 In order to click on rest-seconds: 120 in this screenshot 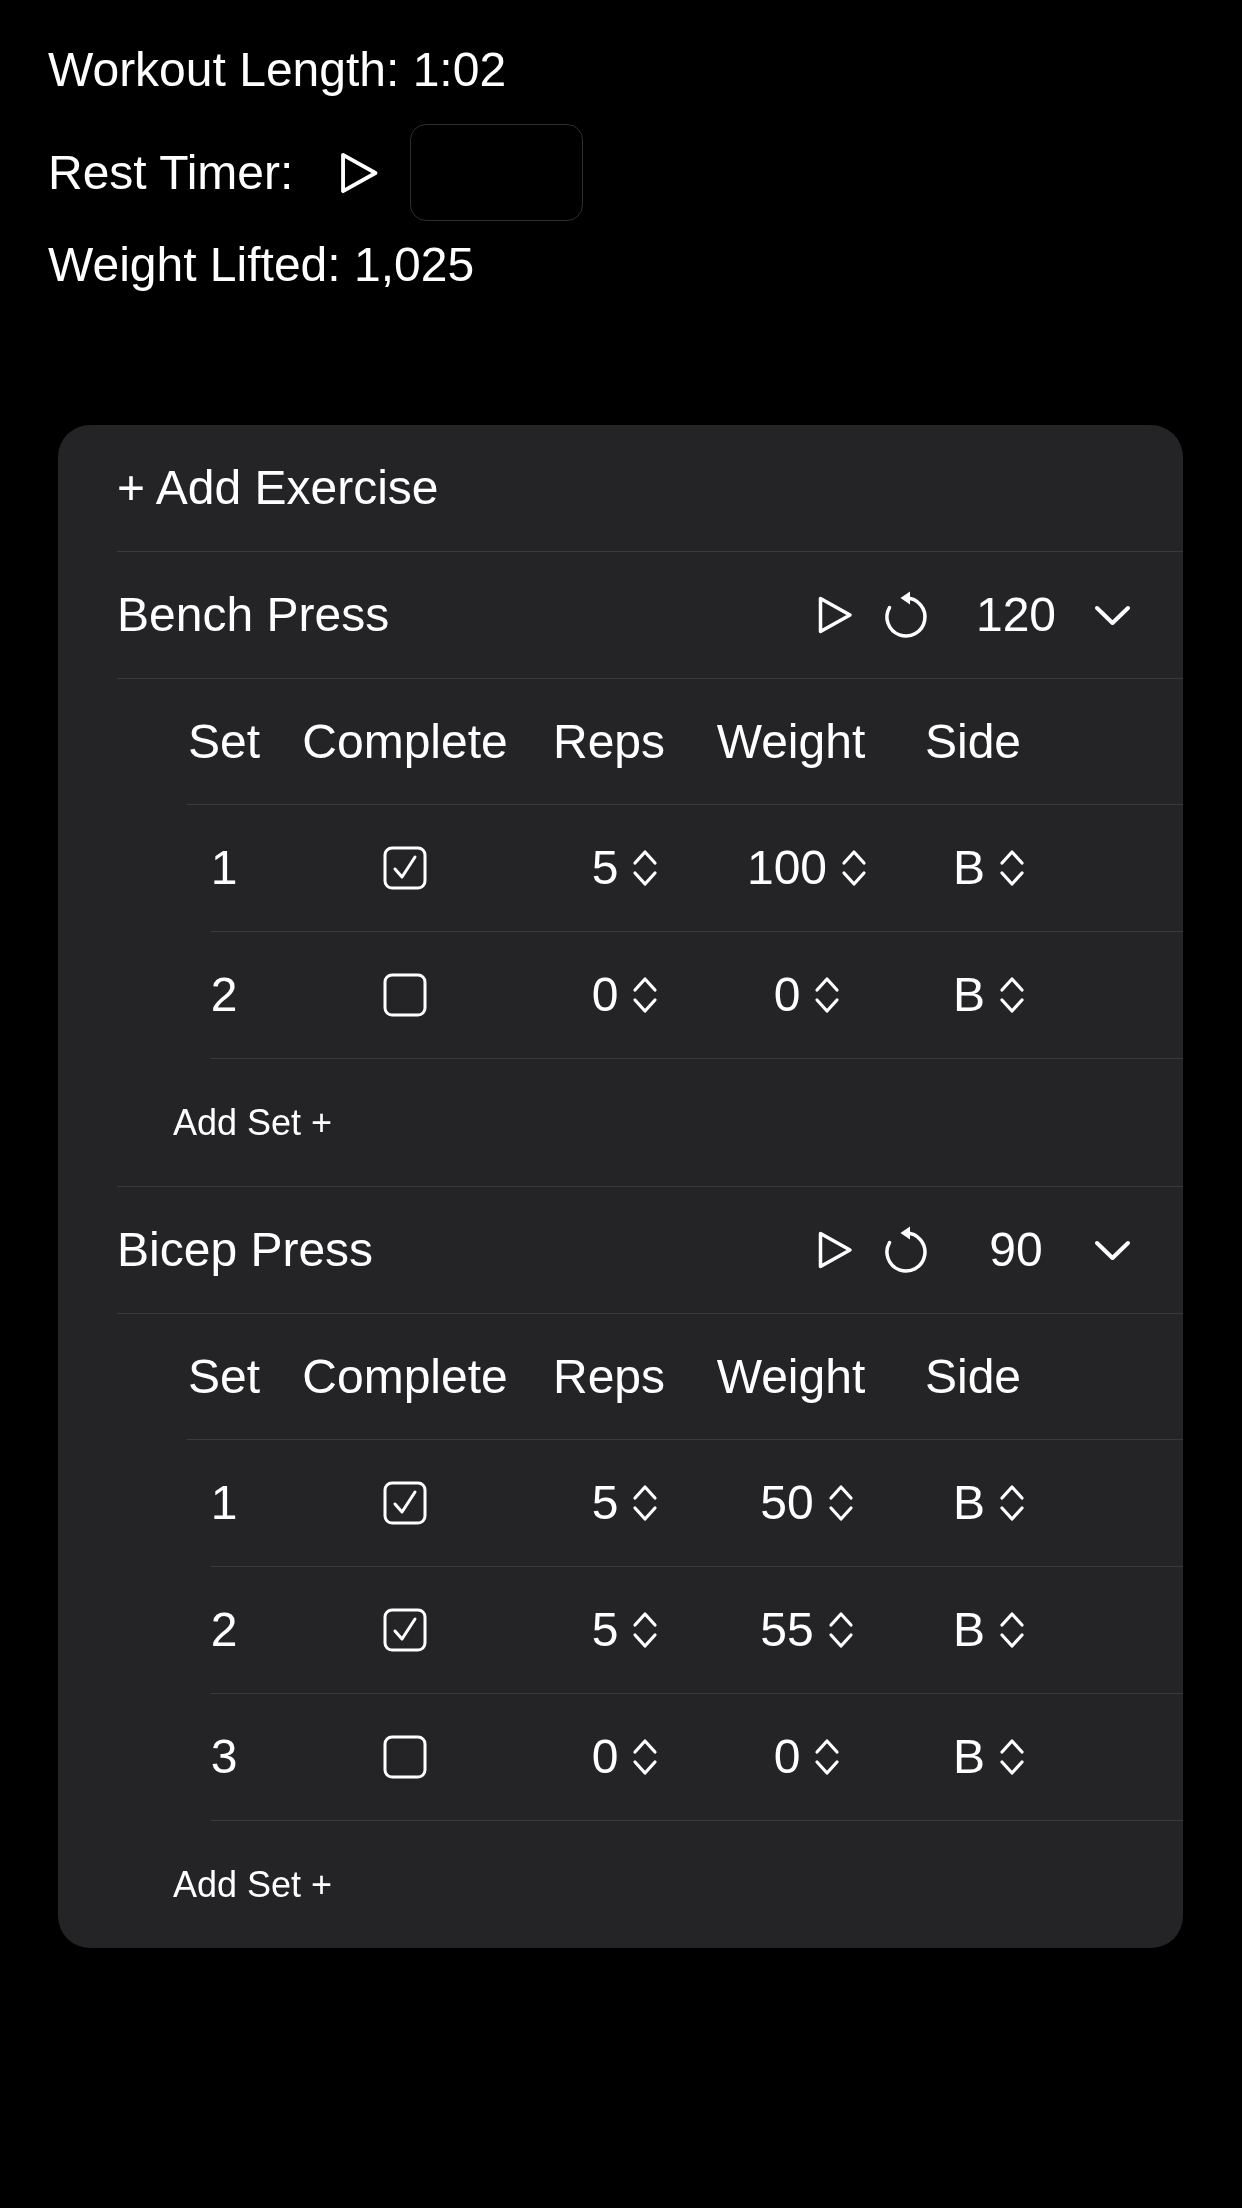, I will do `click(1016, 615)`.